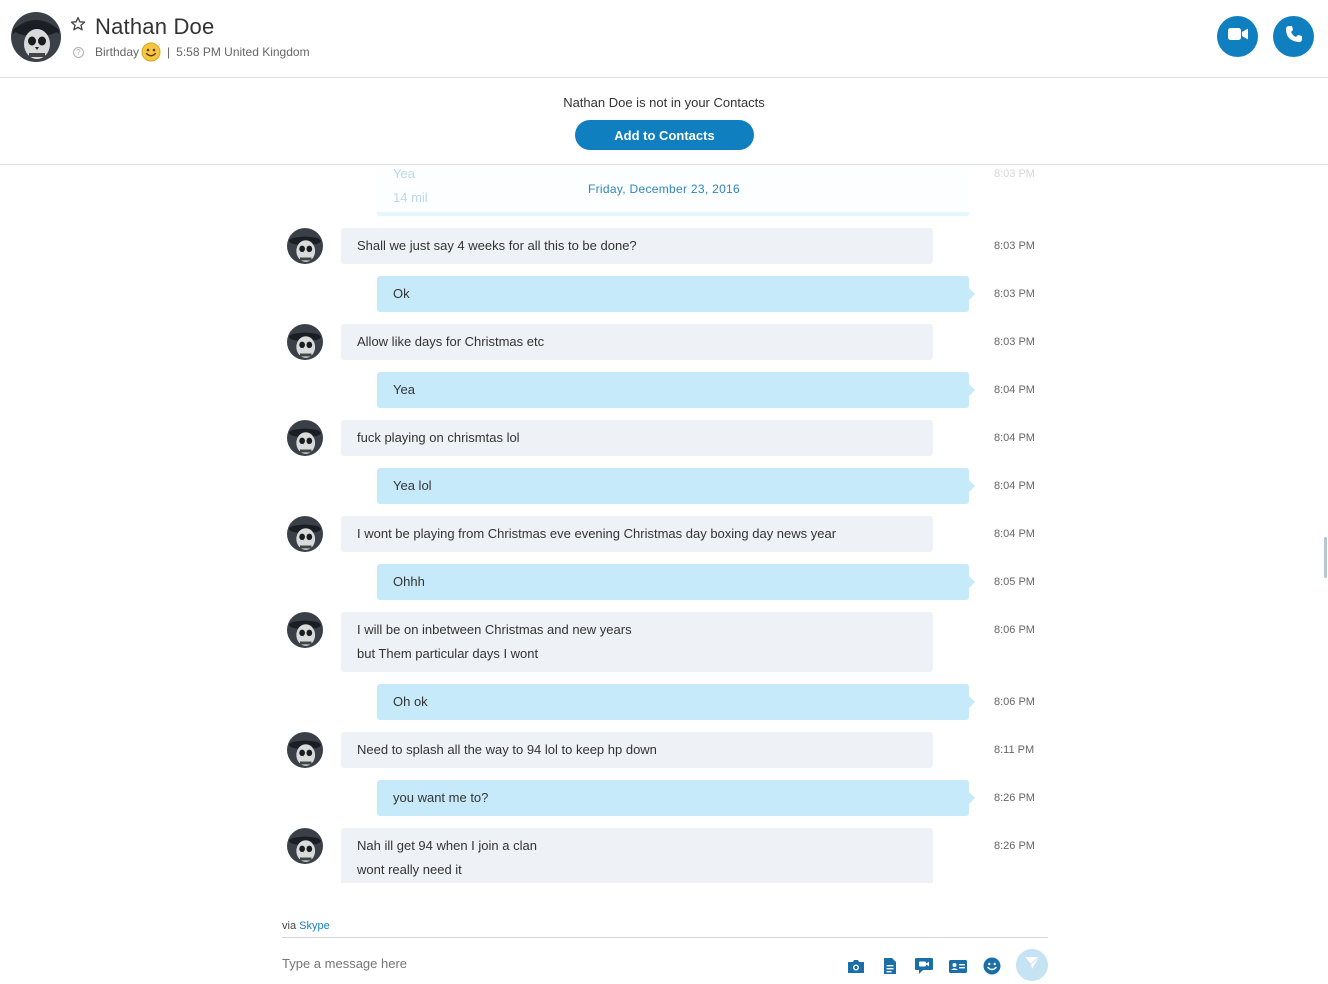 The width and height of the screenshot is (1328, 984). I want to click on outgoing-message: Ohhh, so click(676, 582).